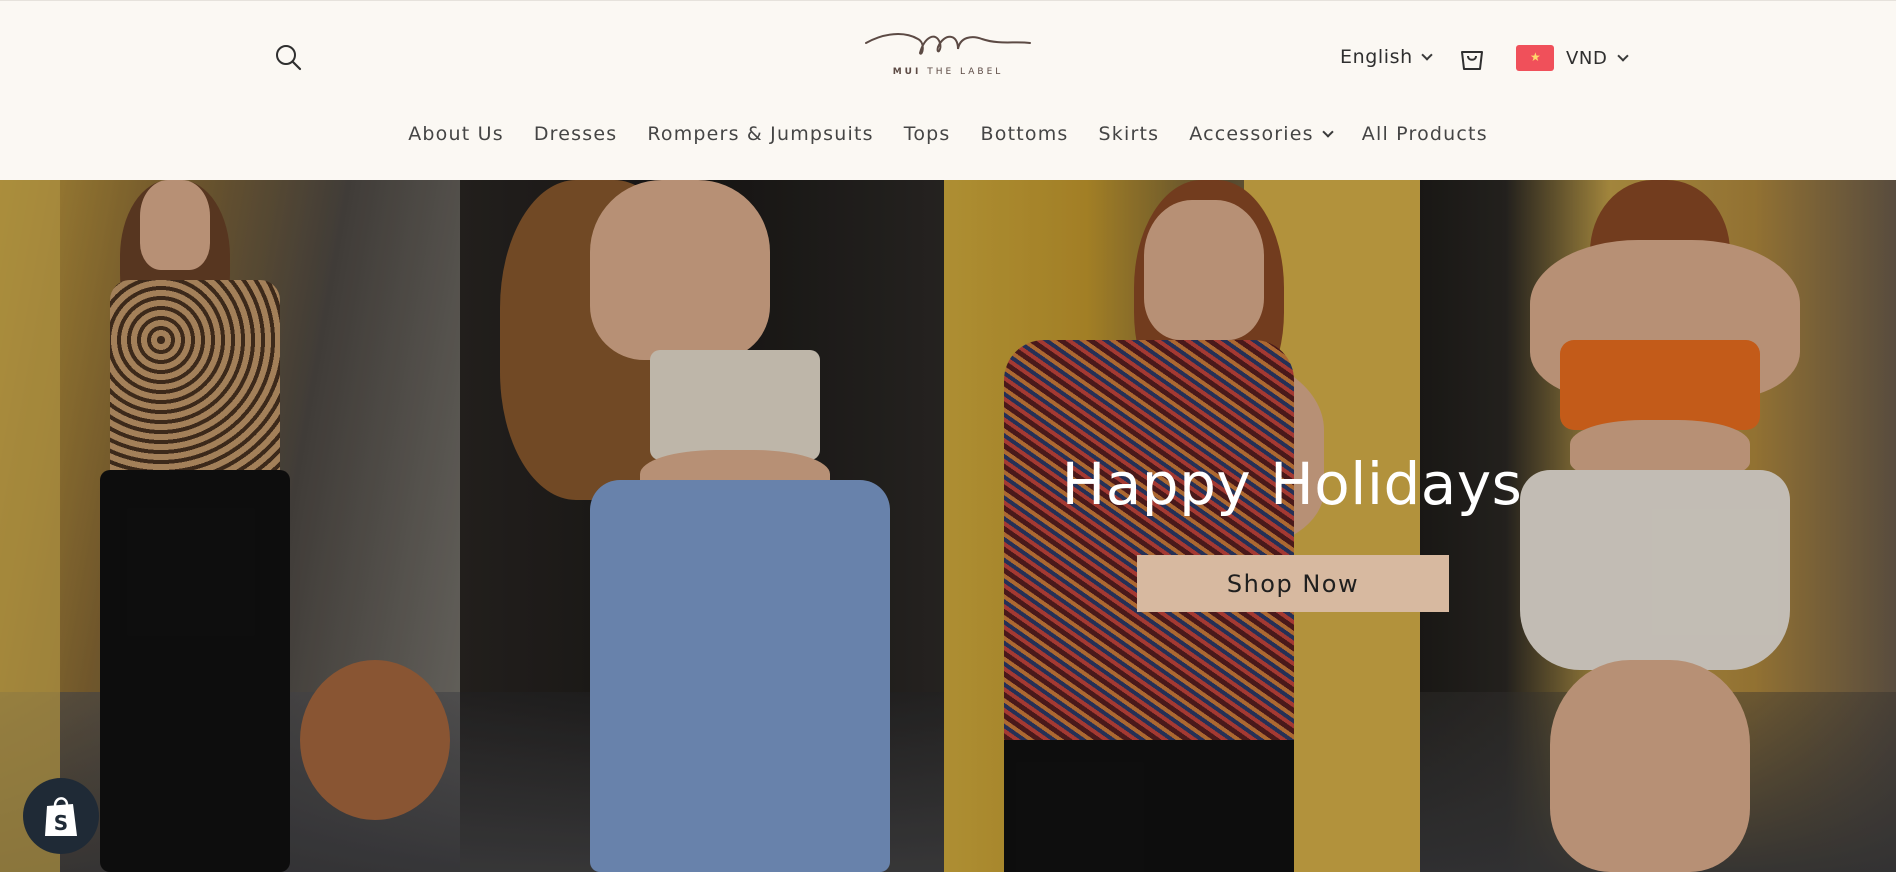 The height and width of the screenshot is (872, 1896). Describe the element at coordinates (1260, 134) in the screenshot. I see `nav-item-accessories: Accessories` at that location.